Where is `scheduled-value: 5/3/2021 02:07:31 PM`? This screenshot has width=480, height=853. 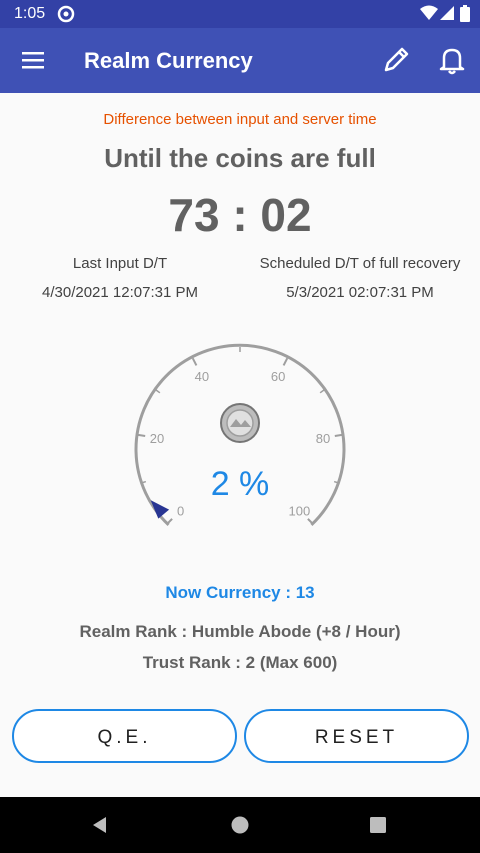
scheduled-value: 5/3/2021 02:07:31 PM is located at coordinates (360, 292).